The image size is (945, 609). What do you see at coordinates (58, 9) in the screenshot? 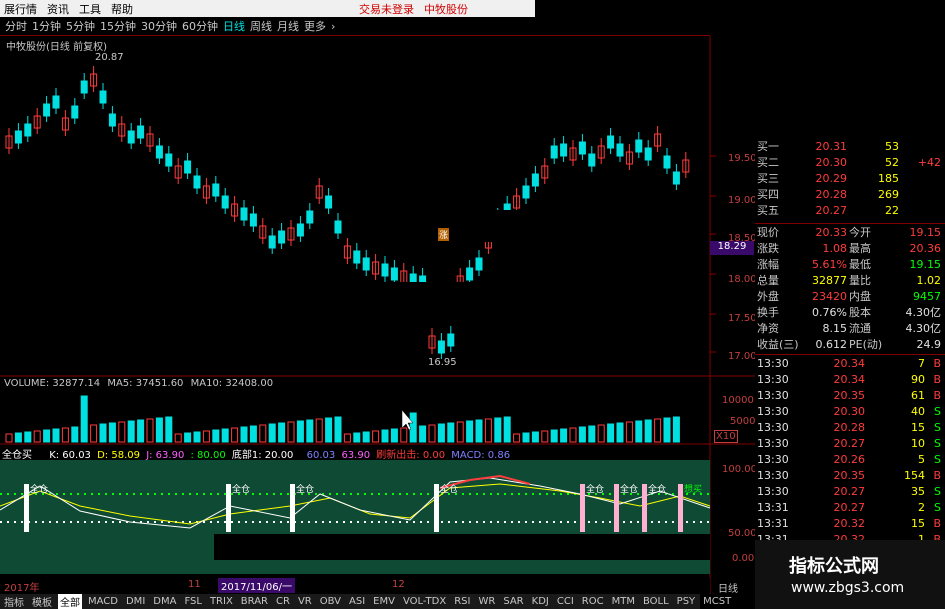
I see `menu-news: 资讯` at bounding box center [58, 9].